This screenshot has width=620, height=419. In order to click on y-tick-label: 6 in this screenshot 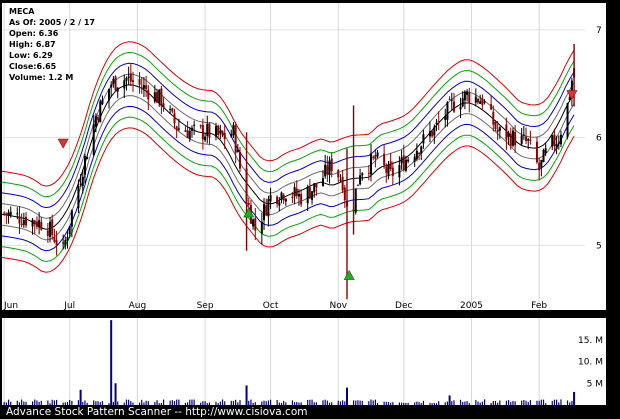, I will do `click(599, 139)`.